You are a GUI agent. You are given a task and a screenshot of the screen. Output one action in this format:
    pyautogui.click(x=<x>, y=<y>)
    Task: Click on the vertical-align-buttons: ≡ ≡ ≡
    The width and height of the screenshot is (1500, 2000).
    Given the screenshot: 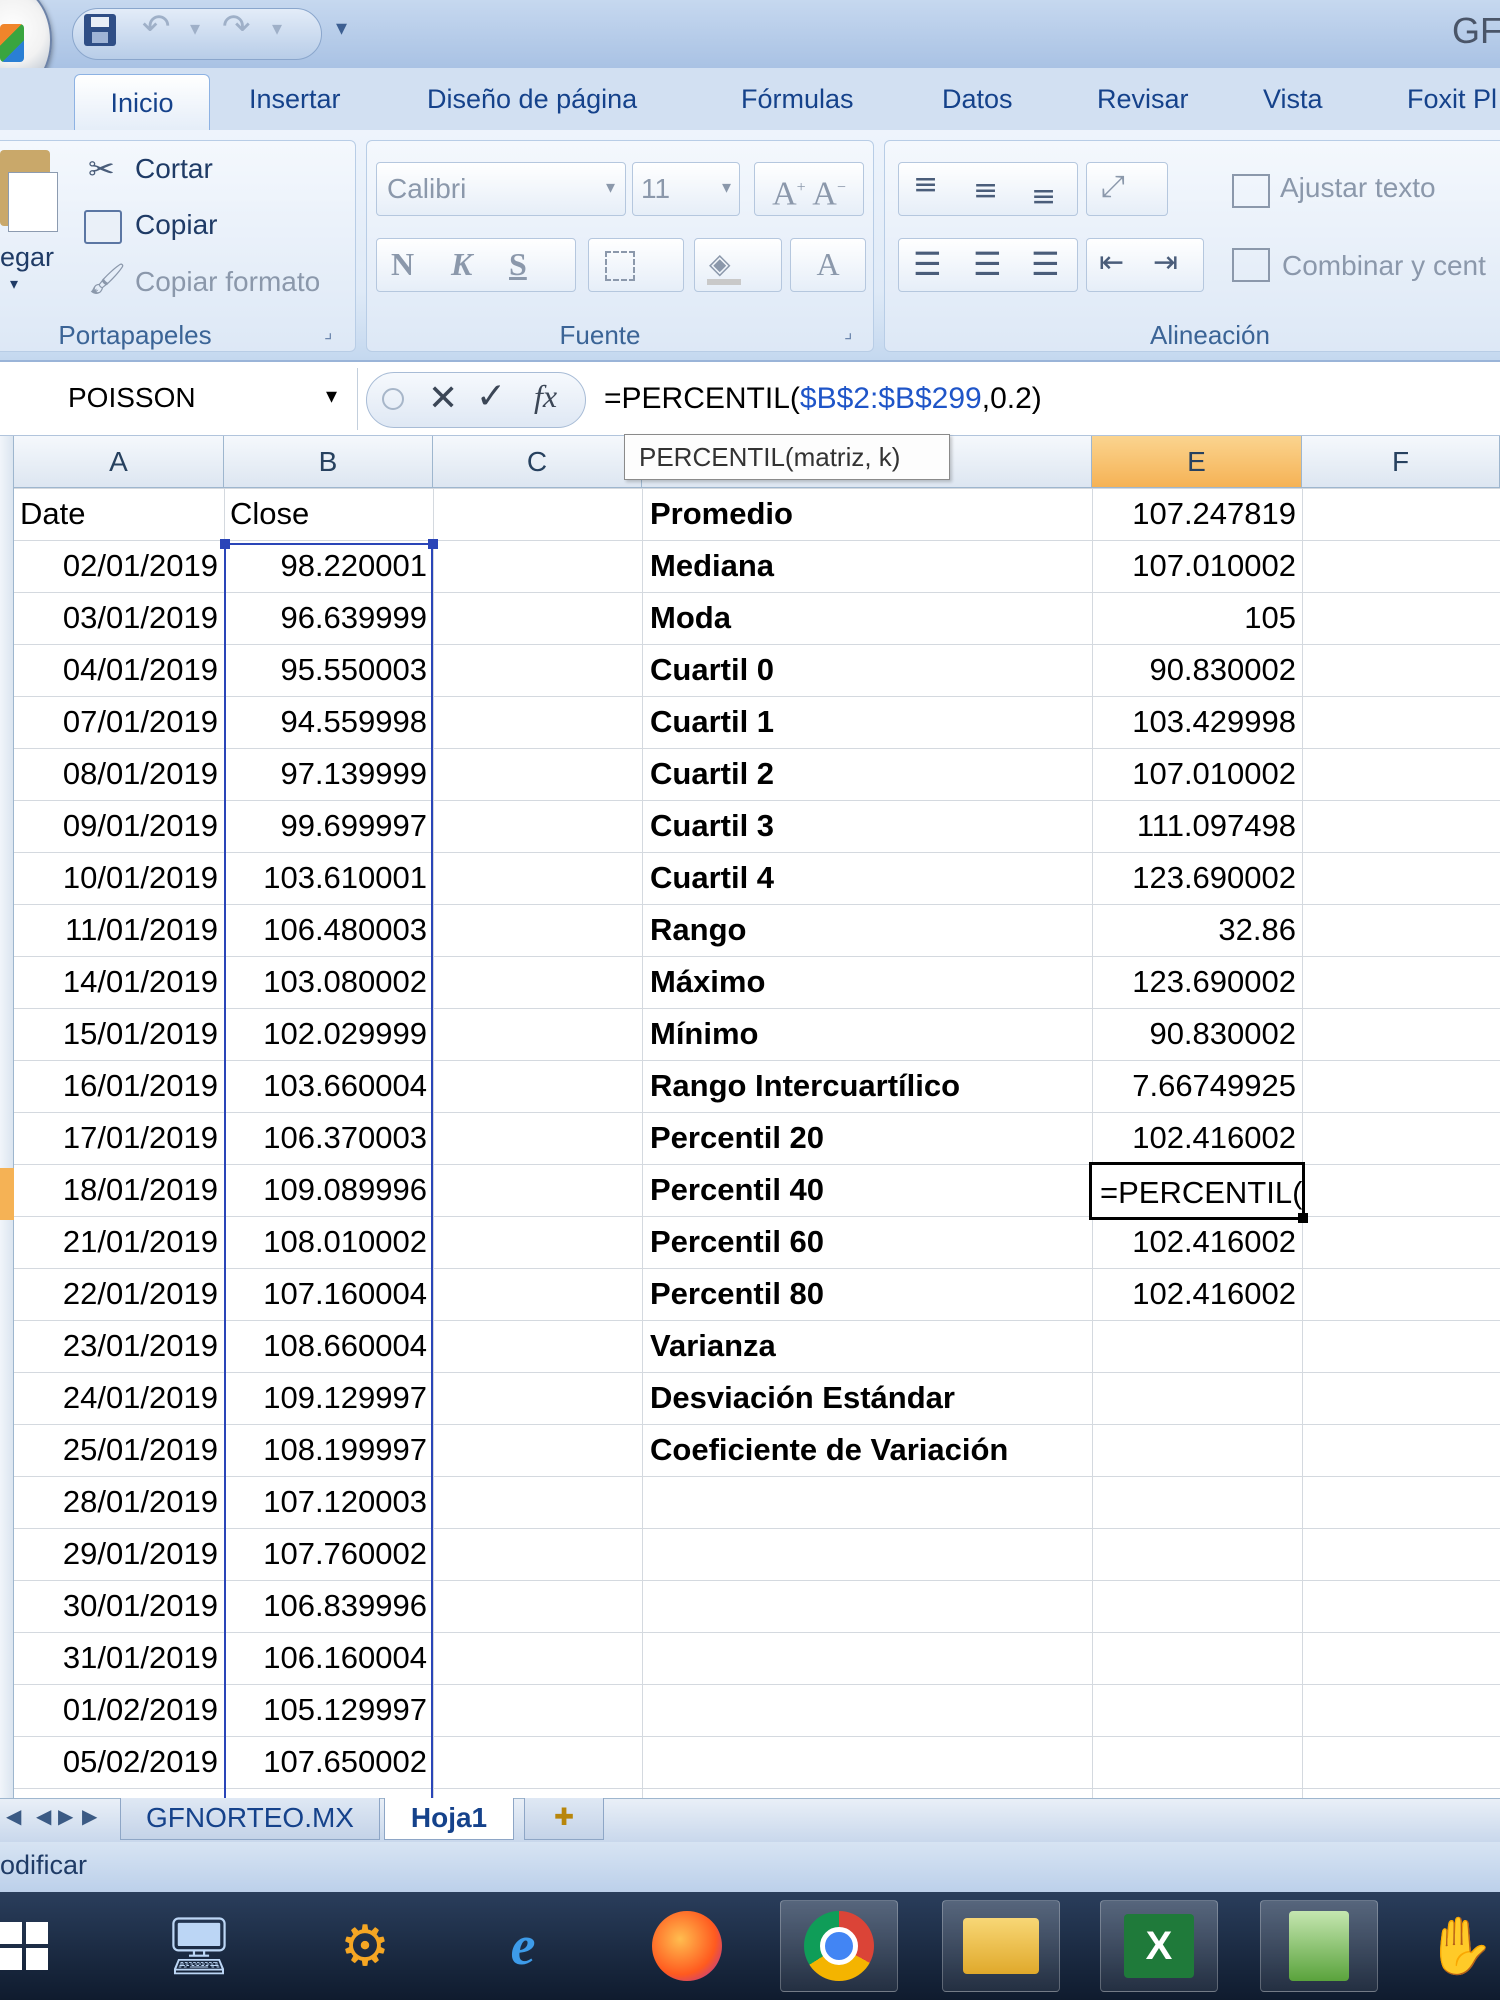 What is the action you would take?
    pyautogui.click(x=988, y=189)
    